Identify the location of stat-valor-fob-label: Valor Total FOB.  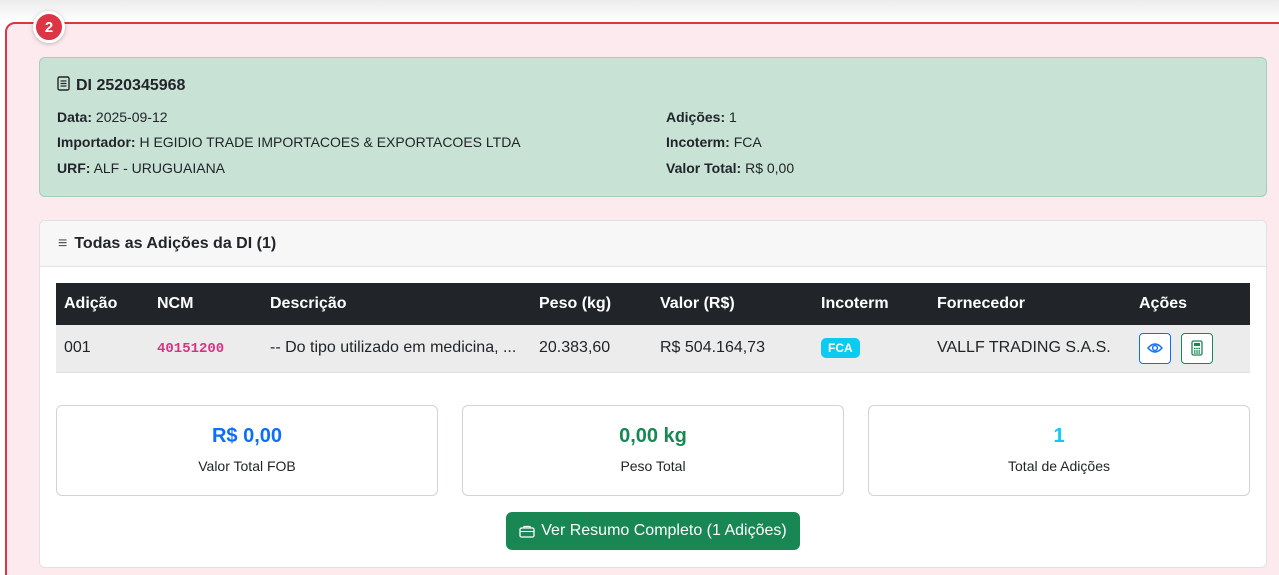
(247, 466).